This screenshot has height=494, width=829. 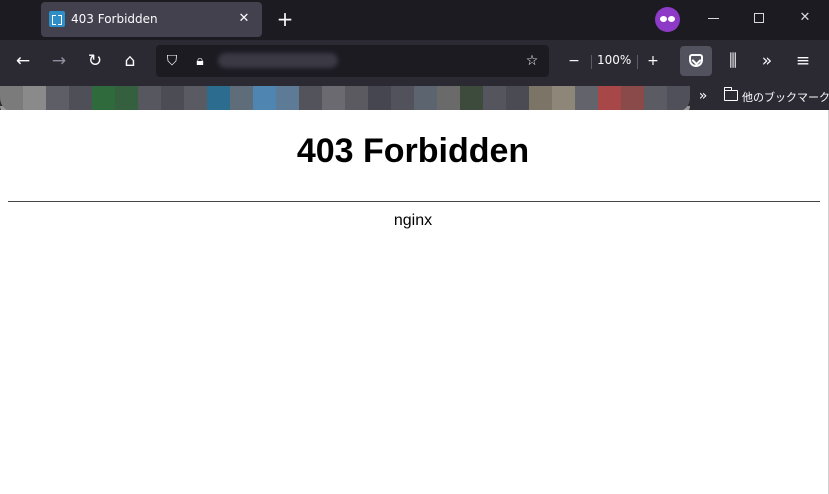 I want to click on pocket-button, so click(x=696, y=61).